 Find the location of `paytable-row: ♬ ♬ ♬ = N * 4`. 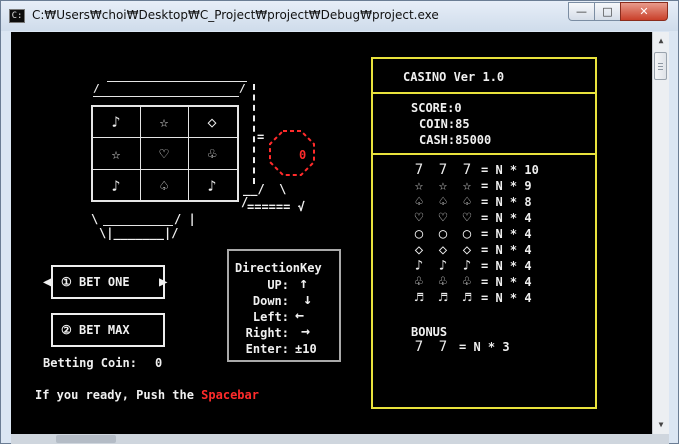

paytable-row: ♬ ♬ ♬ = N * 4 is located at coordinates (501, 298).